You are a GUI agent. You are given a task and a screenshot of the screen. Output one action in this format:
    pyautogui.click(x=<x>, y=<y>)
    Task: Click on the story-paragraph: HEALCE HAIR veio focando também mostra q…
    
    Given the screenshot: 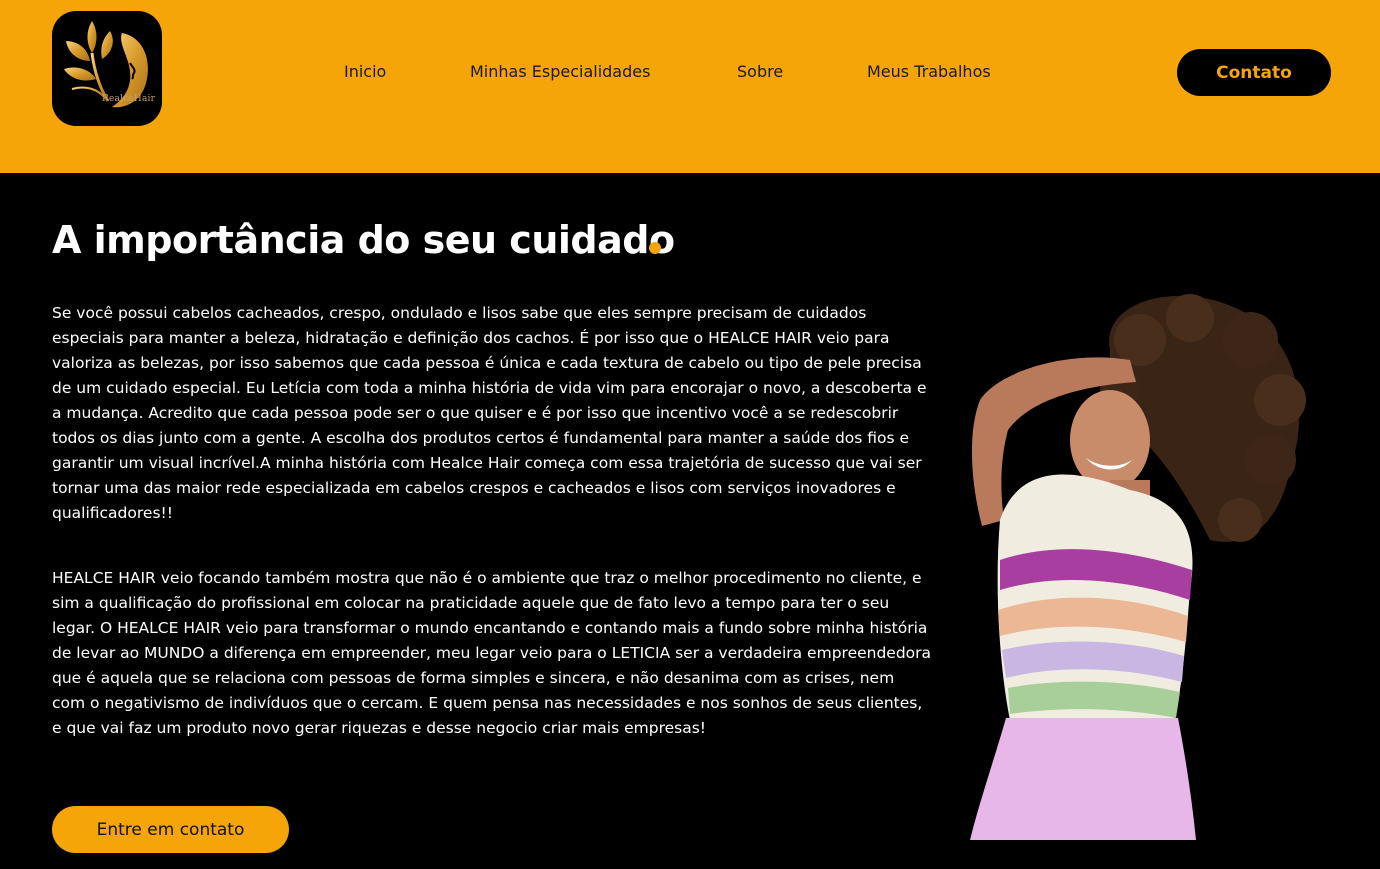 What is the action you would take?
    pyautogui.click(x=492, y=653)
    